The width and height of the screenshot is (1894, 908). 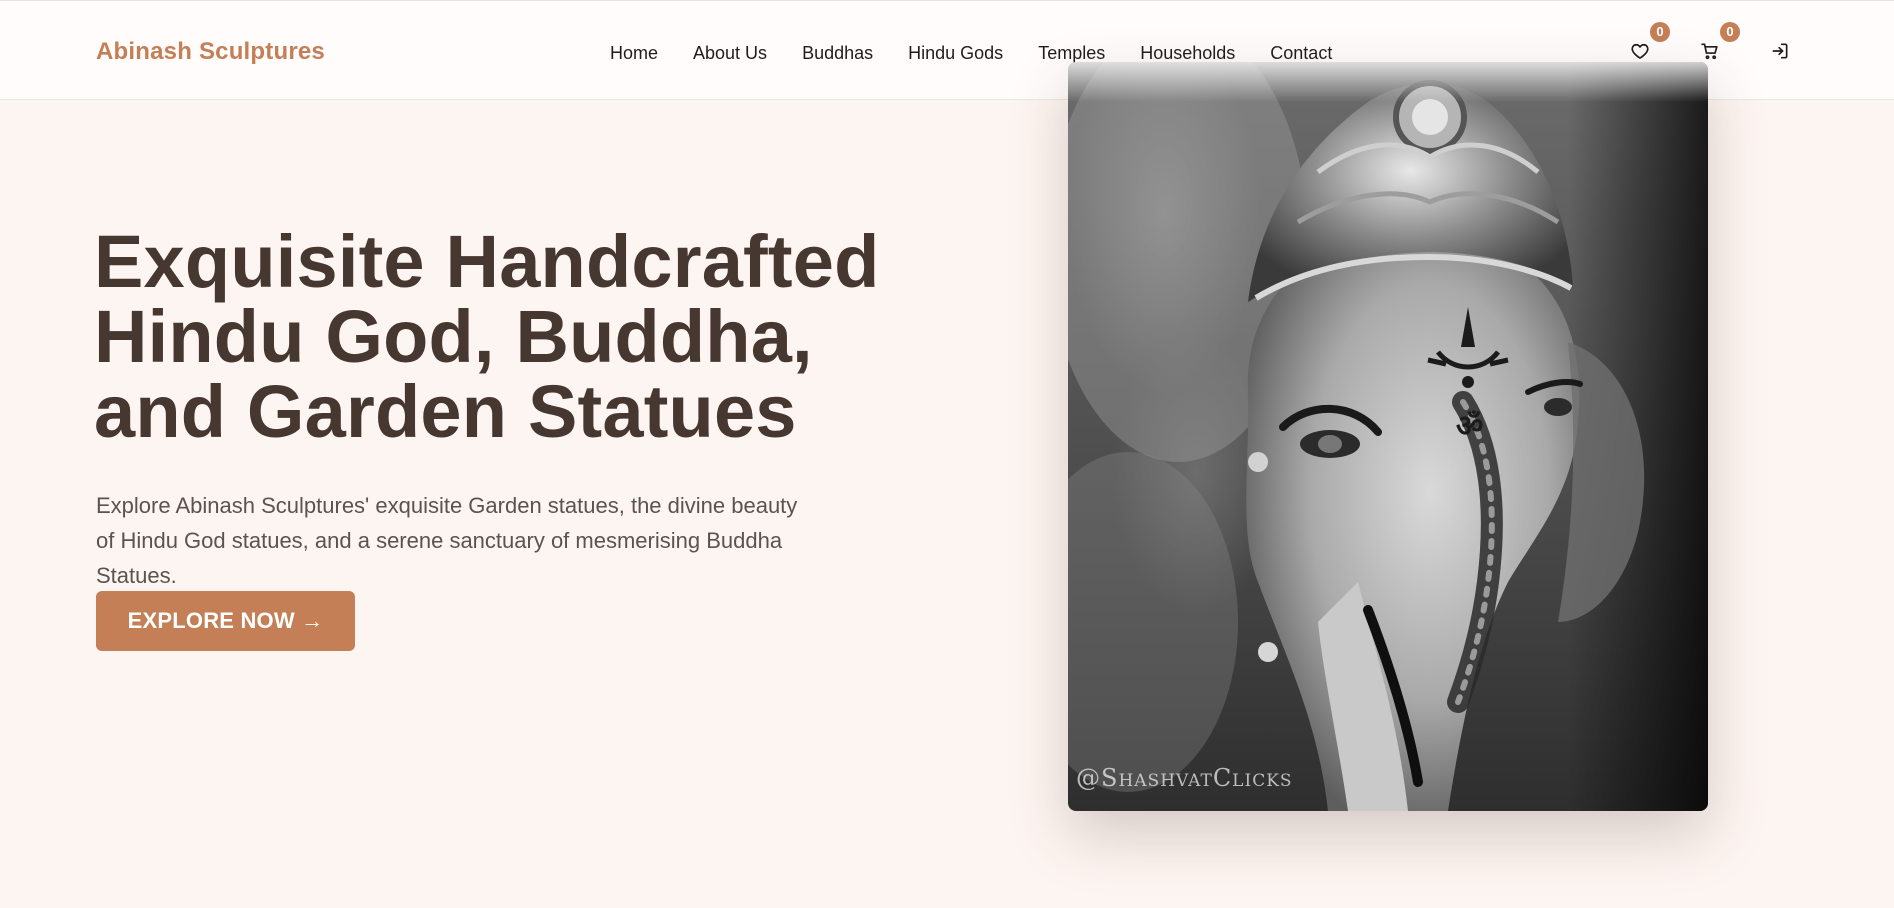 What do you see at coordinates (634, 53) in the screenshot?
I see `nav-home: Home` at bounding box center [634, 53].